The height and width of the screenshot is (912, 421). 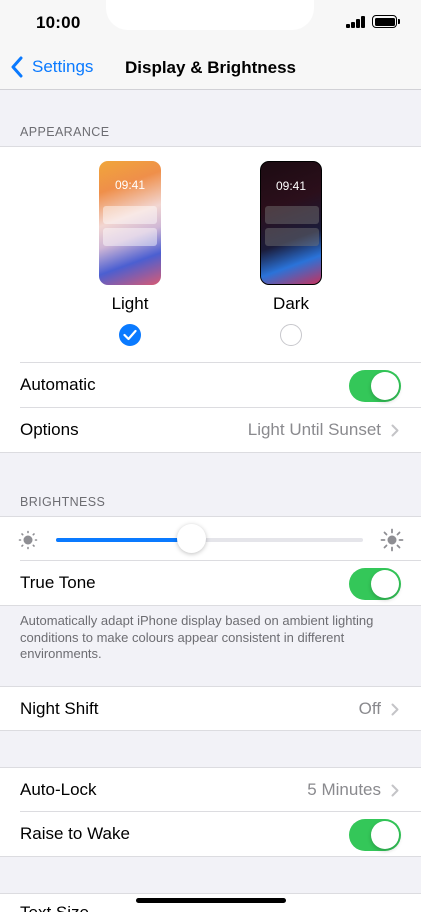 What do you see at coordinates (75, 833) in the screenshot?
I see `raise-to-wake-label: Raise to Wake` at bounding box center [75, 833].